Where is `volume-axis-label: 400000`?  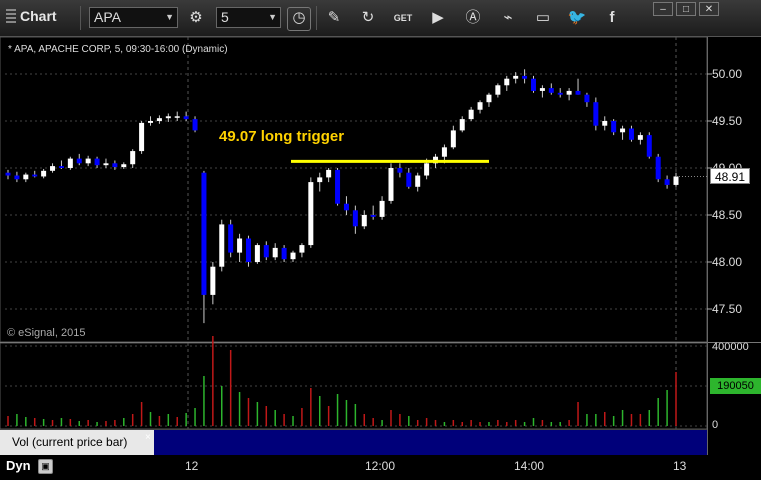 volume-axis-label: 400000 is located at coordinates (730, 347).